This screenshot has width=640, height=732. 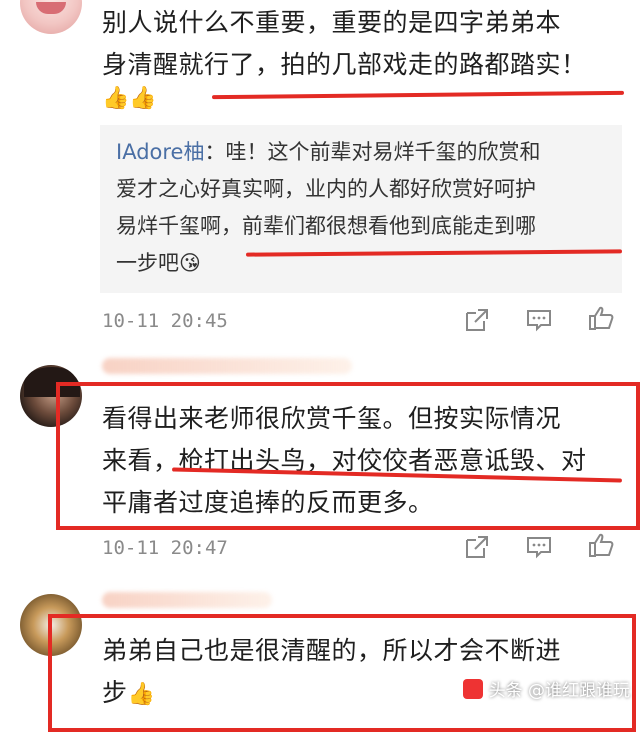 What do you see at coordinates (165, 548) in the screenshot?
I see `timestamp: 10-11 20:47` at bounding box center [165, 548].